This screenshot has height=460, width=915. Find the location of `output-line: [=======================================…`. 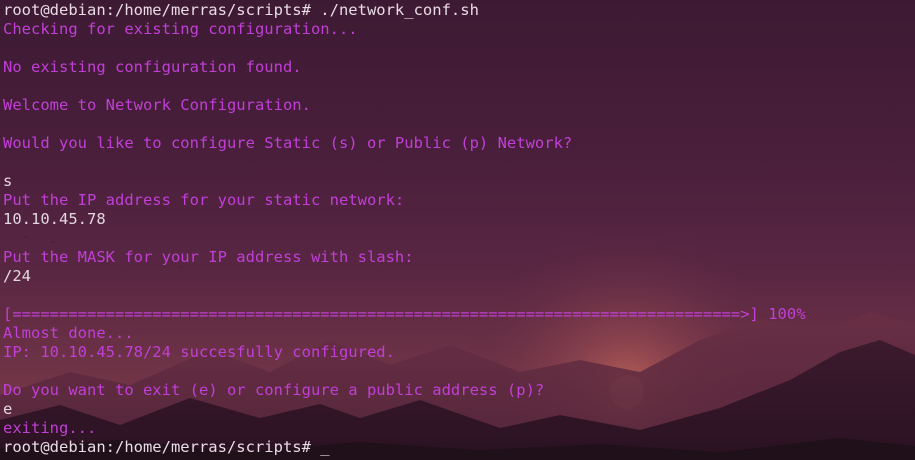

output-line: [=======================================… is located at coordinates (404, 314).